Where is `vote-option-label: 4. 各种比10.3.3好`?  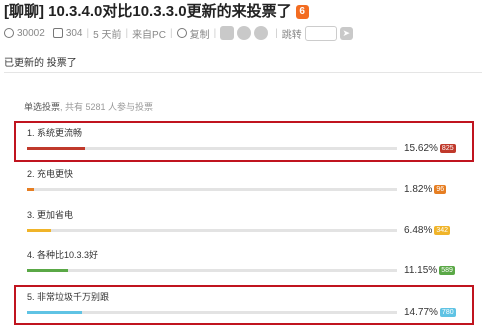
vote-option-label: 4. 各种比10.3.3好 is located at coordinates (63, 255).